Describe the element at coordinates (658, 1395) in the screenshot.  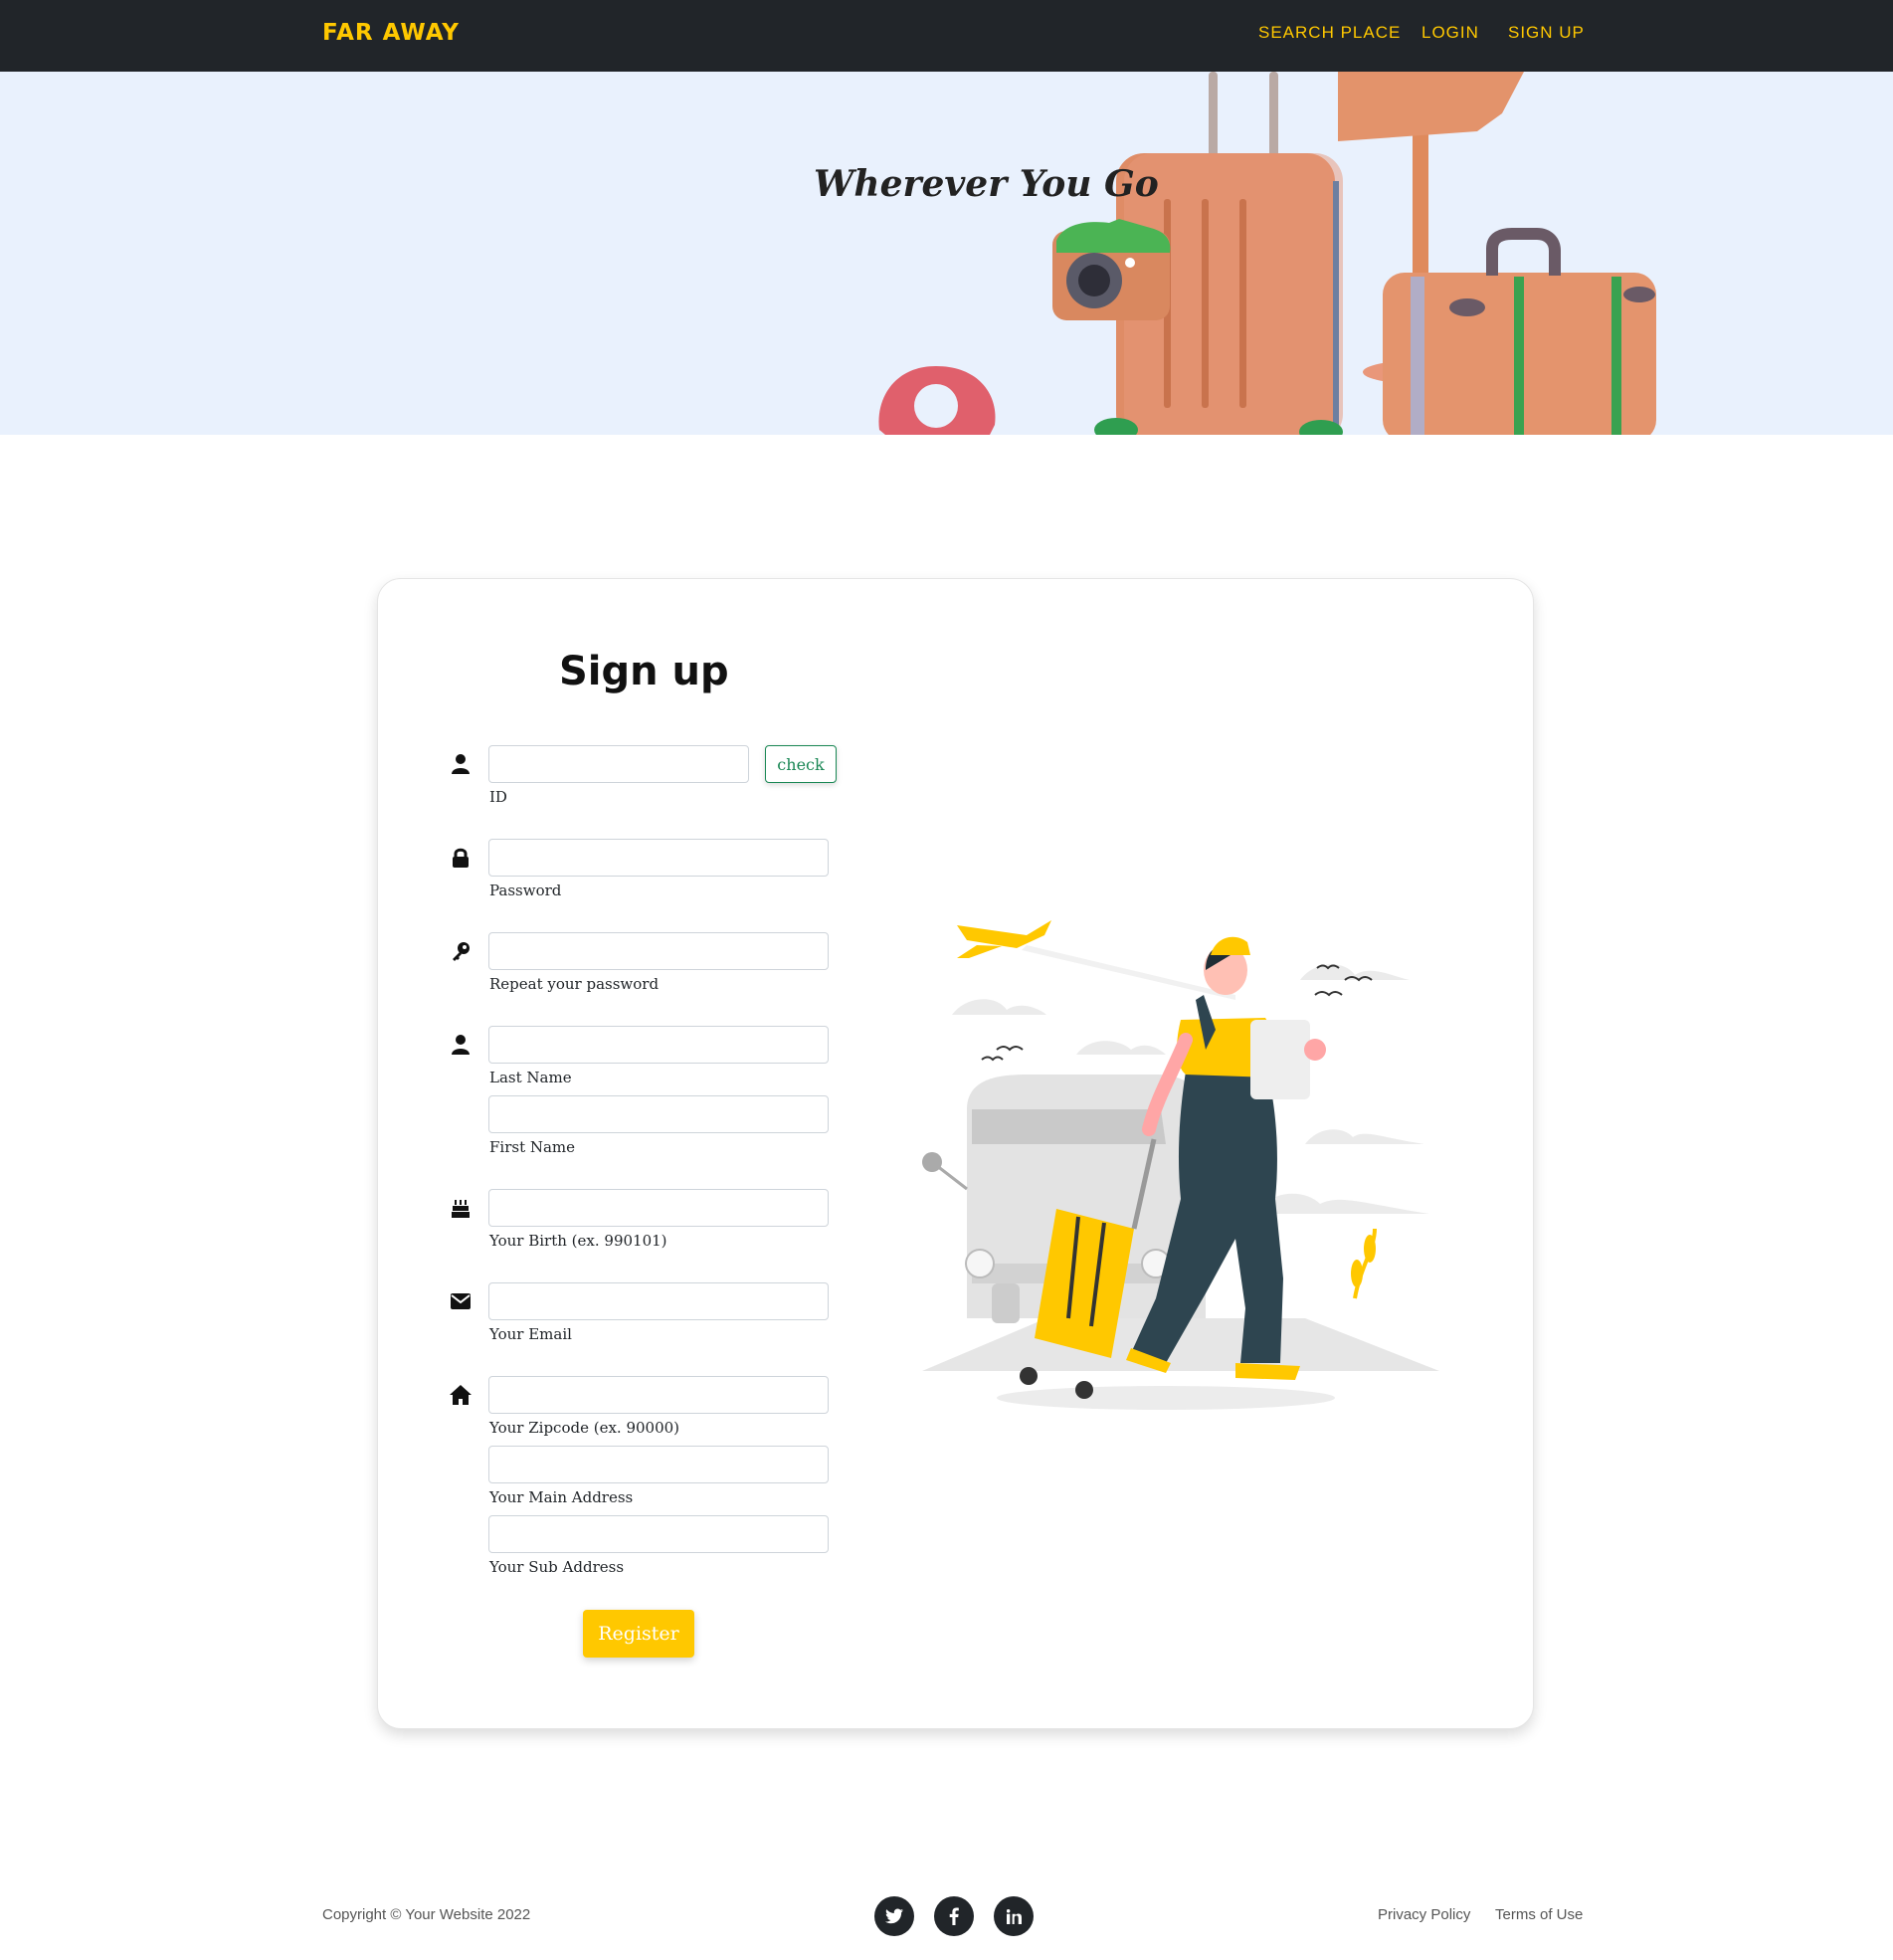
I see `zipcode-input` at that location.